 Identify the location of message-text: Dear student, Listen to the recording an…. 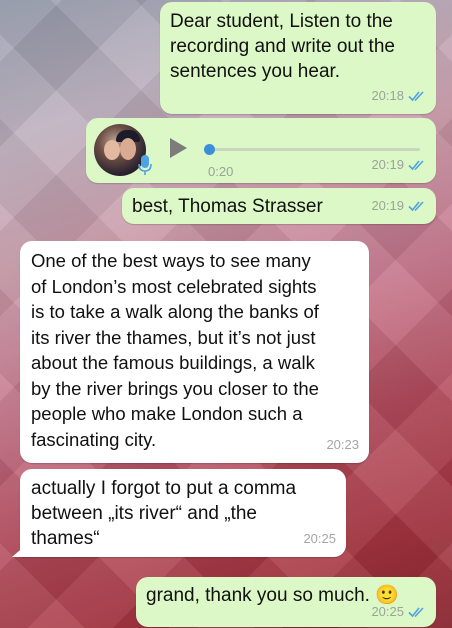
(282, 46).